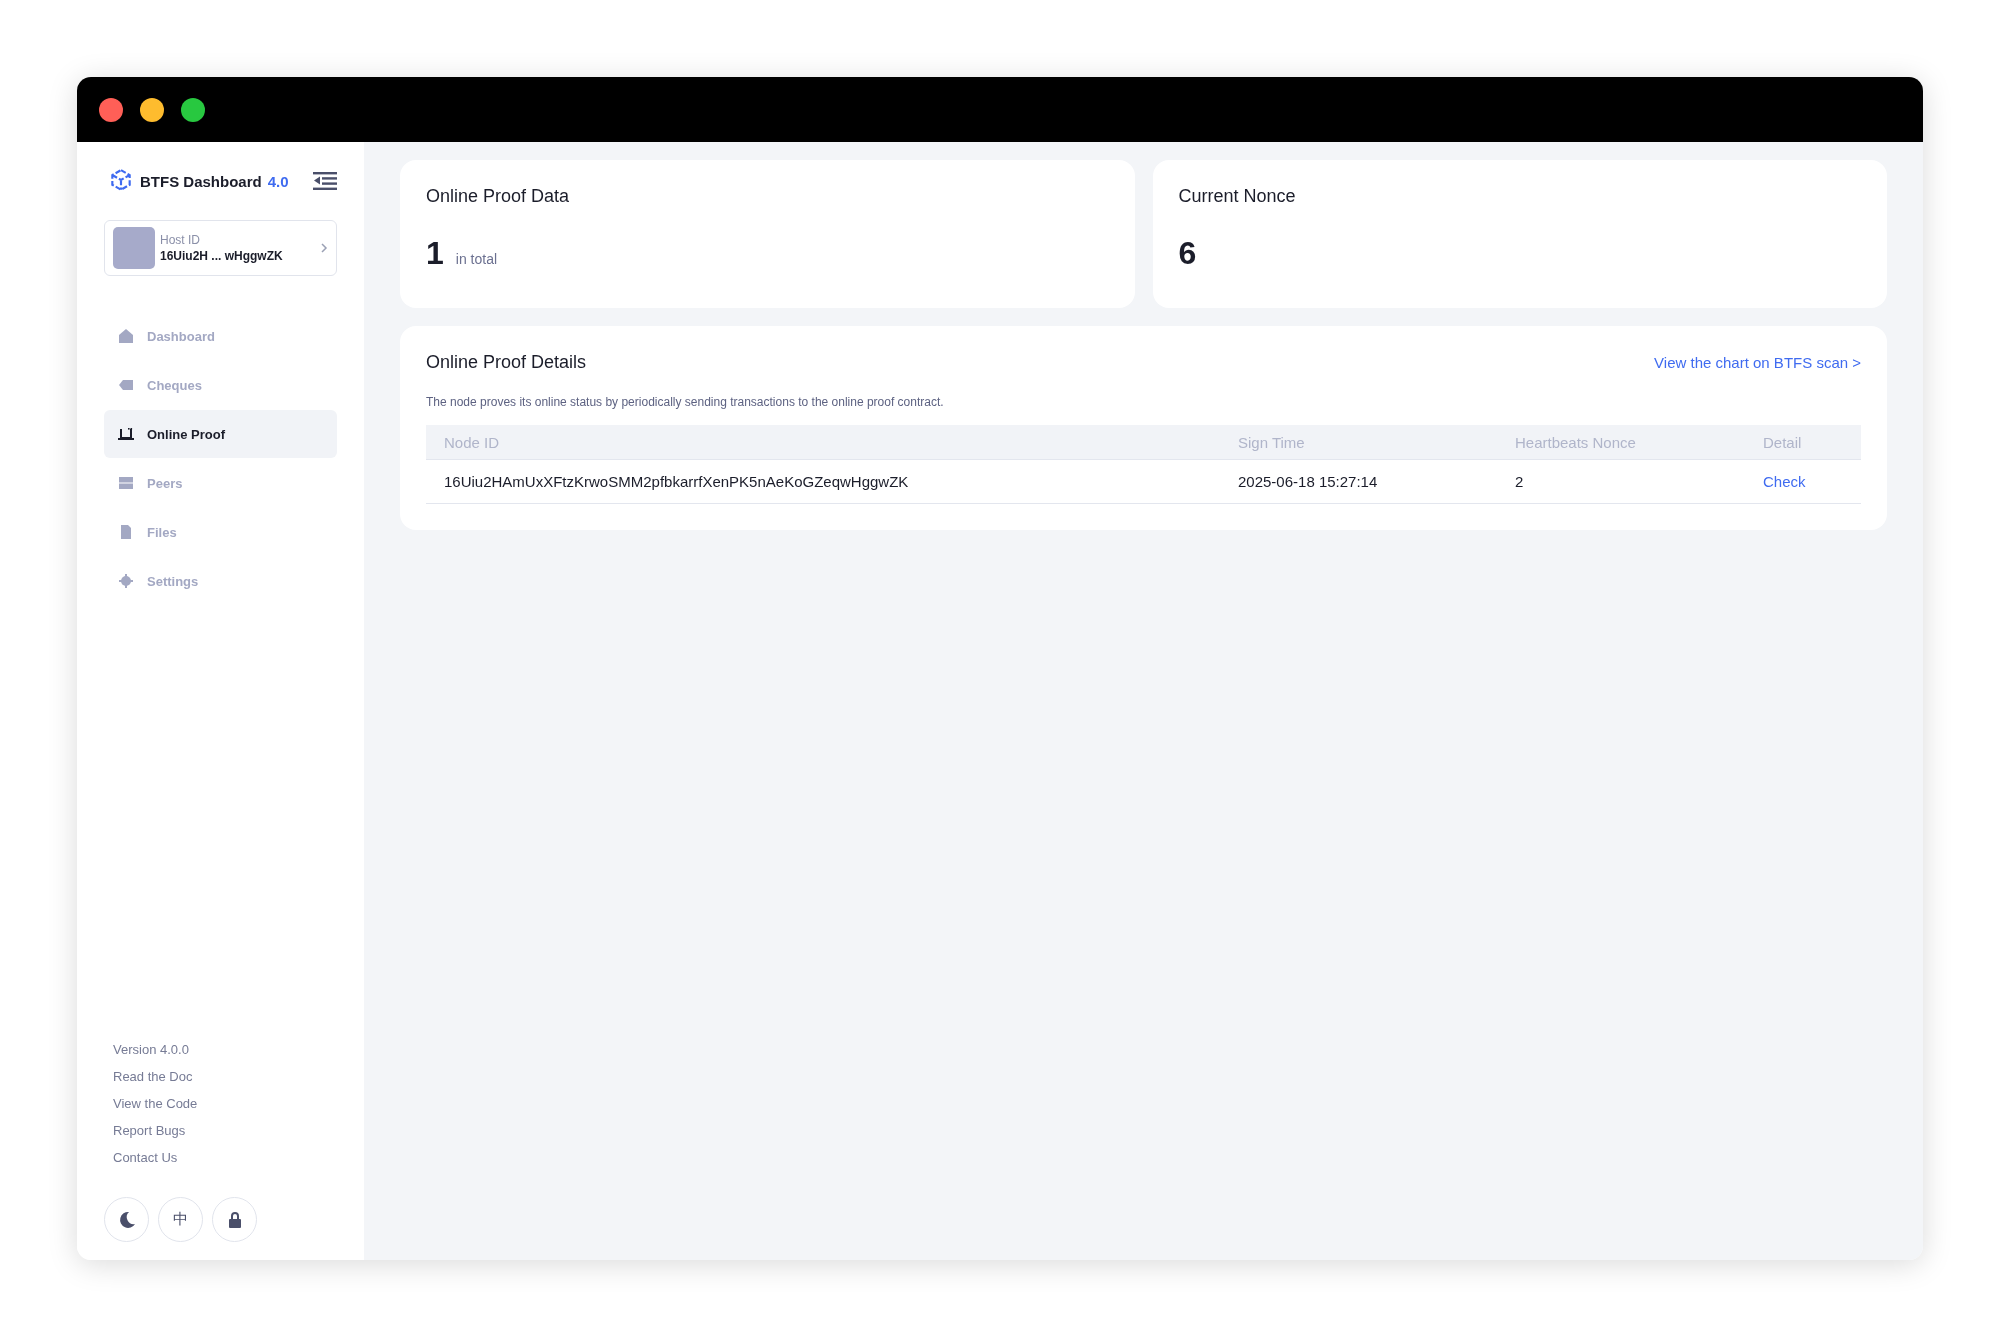 This screenshot has height=1335, width=2000. What do you see at coordinates (677, 481) in the screenshot?
I see `table-cell-text: 16Uiu2HAmUxXFtzKrwoSMM2pfbkarrfXenPK5nAeKoGZeqwHggwZK` at bounding box center [677, 481].